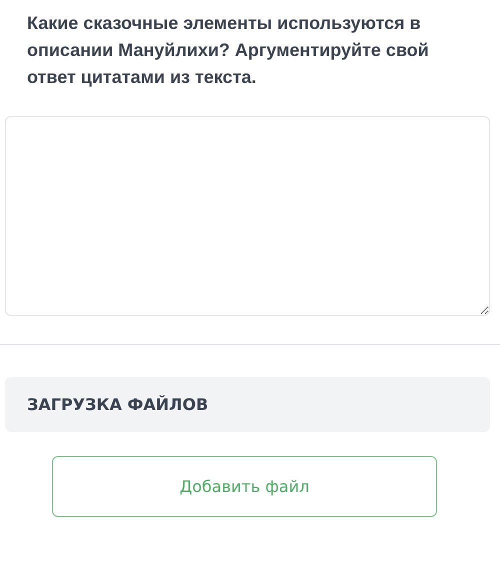  Describe the element at coordinates (117, 404) in the screenshot. I see `upload-title: ЗАГРУЗКА ФАЙЛОВ` at that location.